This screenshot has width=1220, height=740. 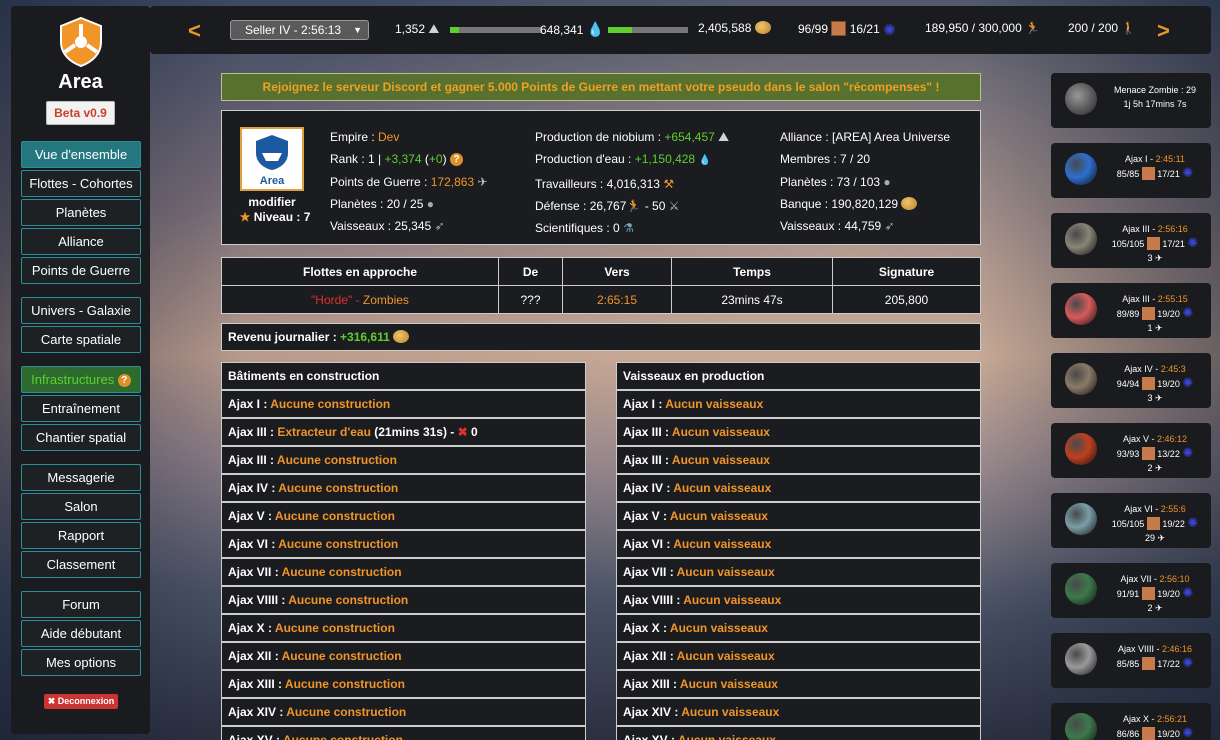 I want to click on planet-card: Ajax IV - 2:45:3 94/94 19/20 ✺ 3 ✈, so click(x=1131, y=380).